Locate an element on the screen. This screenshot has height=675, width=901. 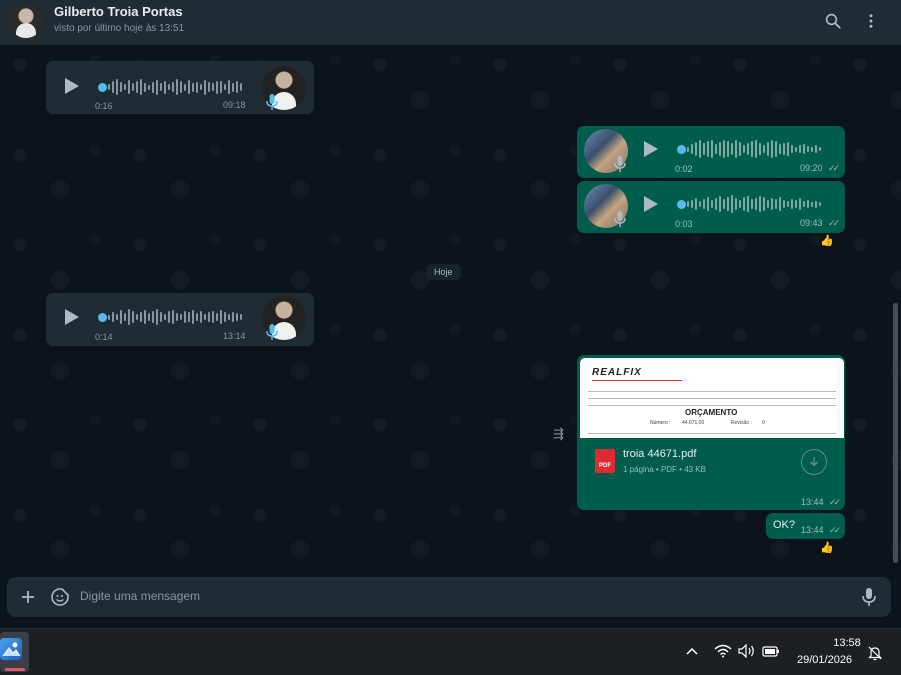
mic-record-icon is located at coordinates (869, 597).